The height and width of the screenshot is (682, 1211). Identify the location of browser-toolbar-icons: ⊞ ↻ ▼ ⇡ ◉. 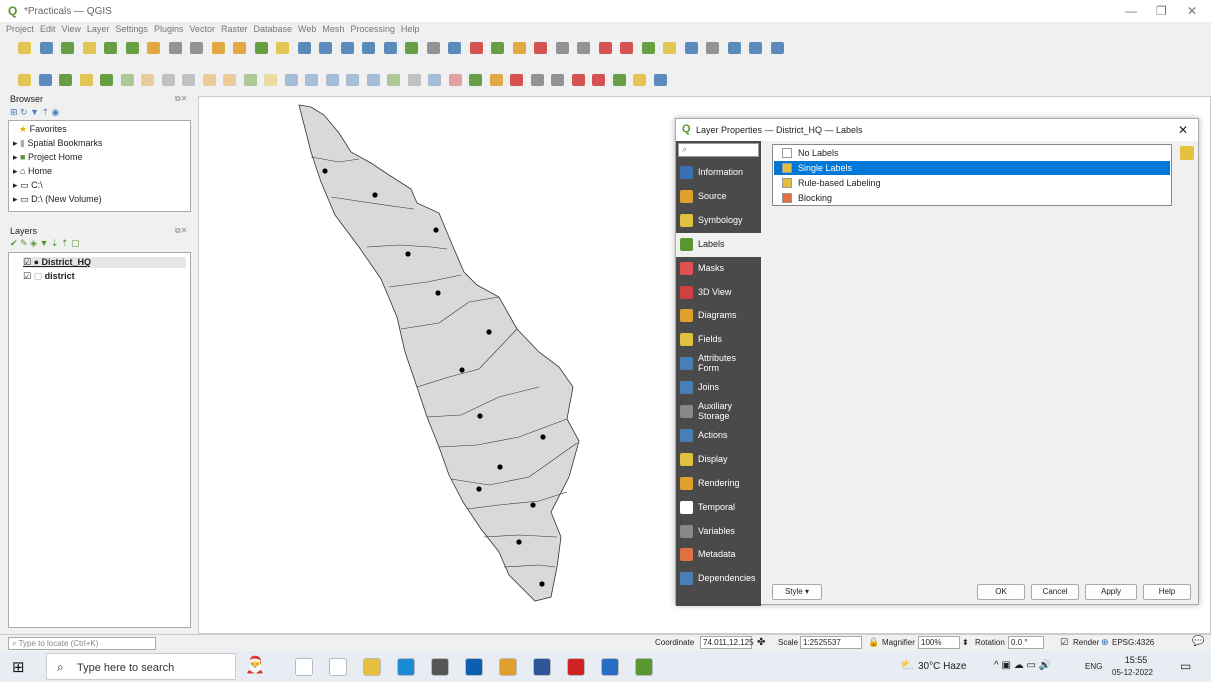
(34, 112).